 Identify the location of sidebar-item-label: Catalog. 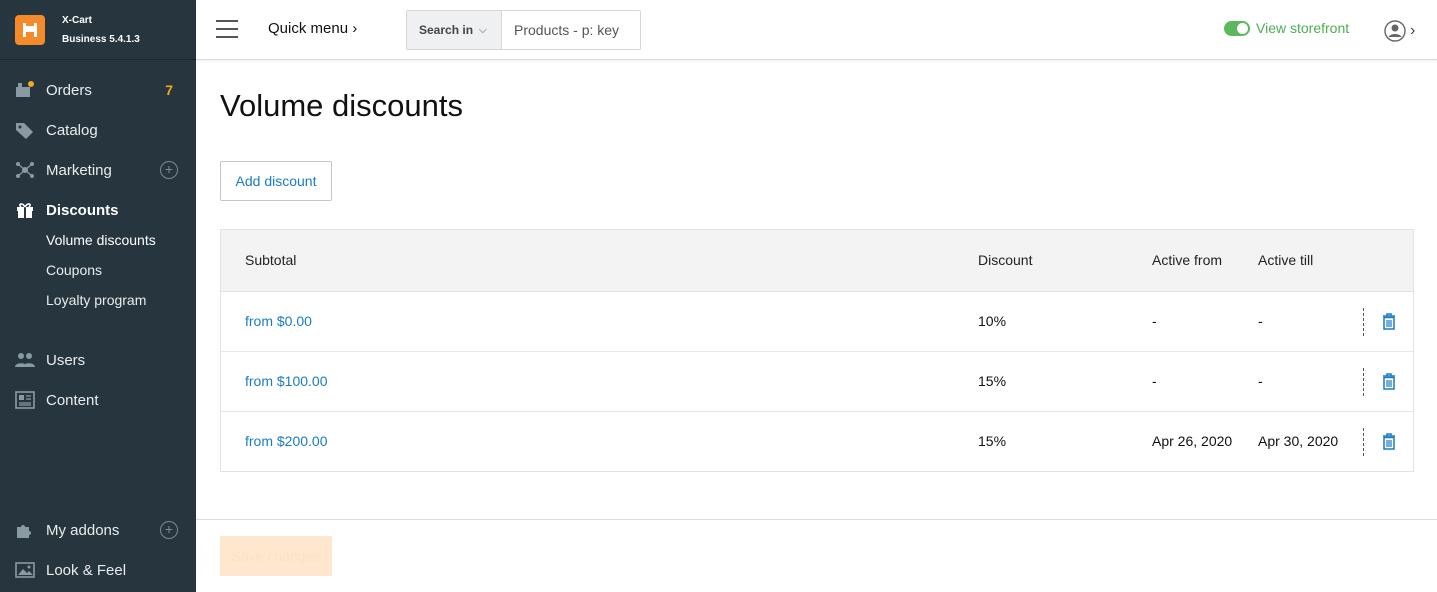
(72, 130).